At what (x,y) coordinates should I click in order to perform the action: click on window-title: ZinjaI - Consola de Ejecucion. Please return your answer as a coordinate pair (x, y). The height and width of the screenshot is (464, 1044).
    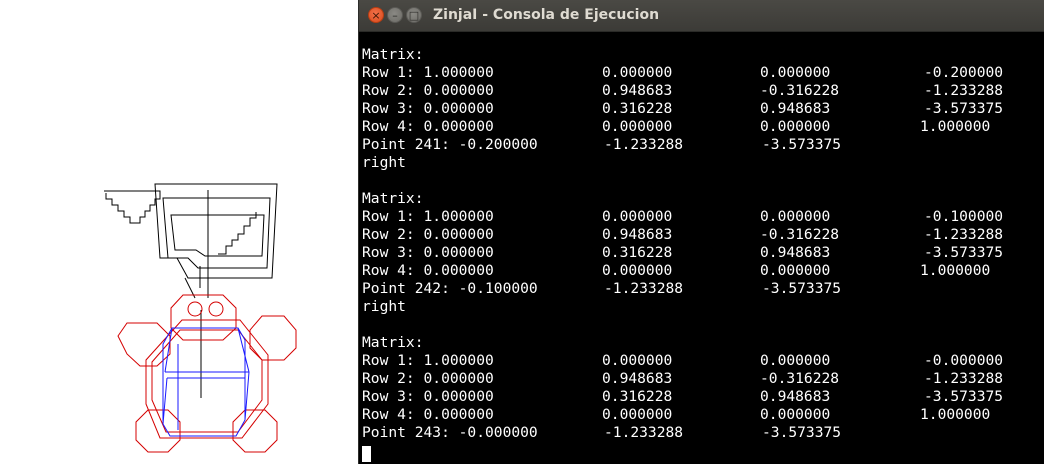
    Looking at the image, I should click on (546, 15).